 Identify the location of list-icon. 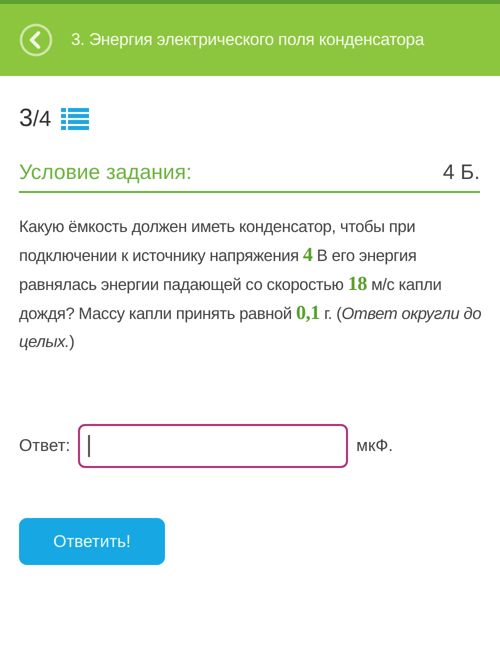
(75, 119).